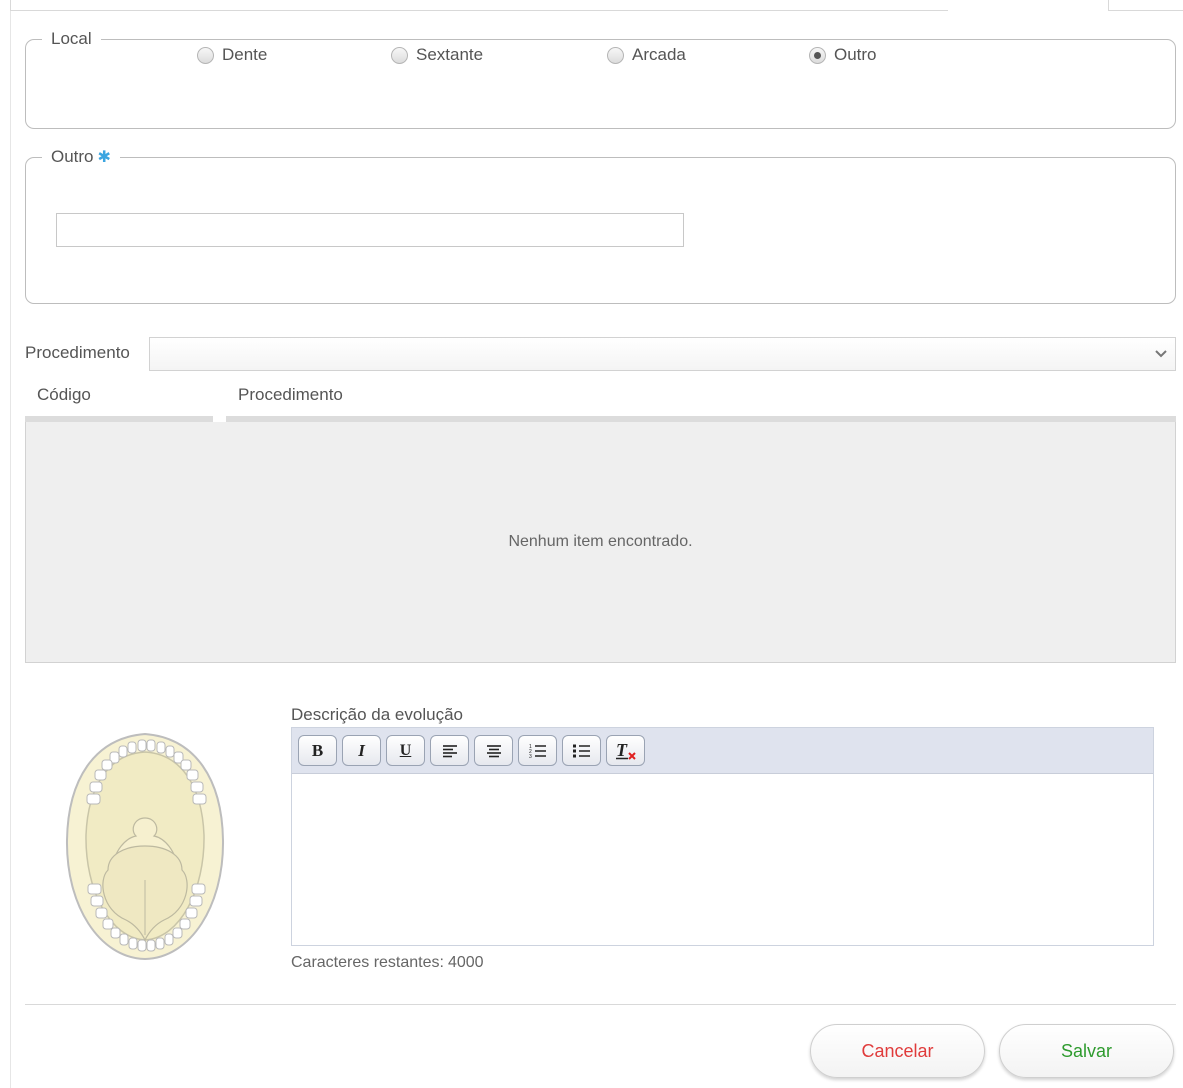 This screenshot has height=1088, width=1183. I want to click on ordered-list-button: 123, so click(537, 750).